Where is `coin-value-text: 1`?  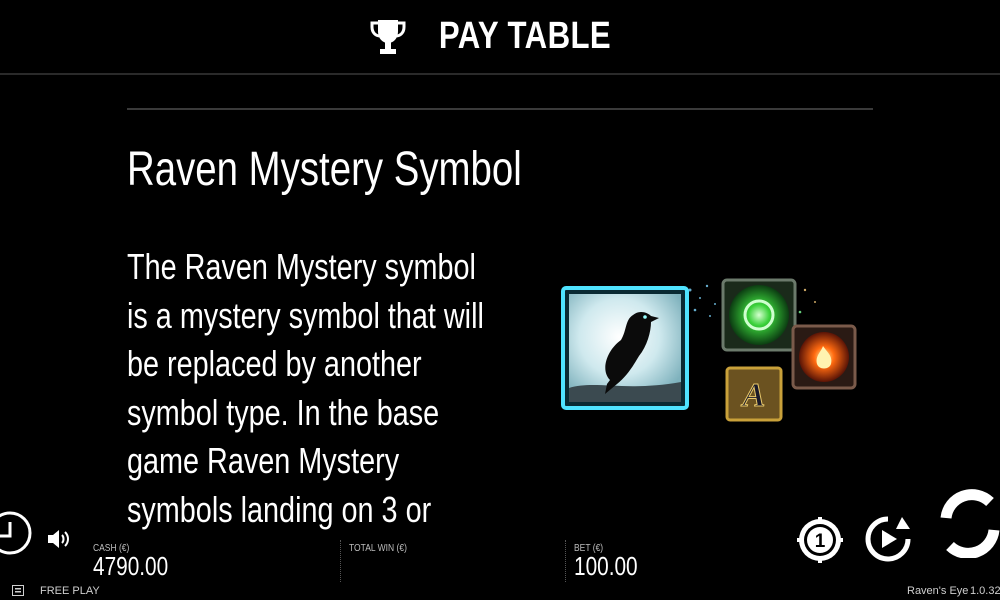 coin-value-text: 1 is located at coordinates (820, 541).